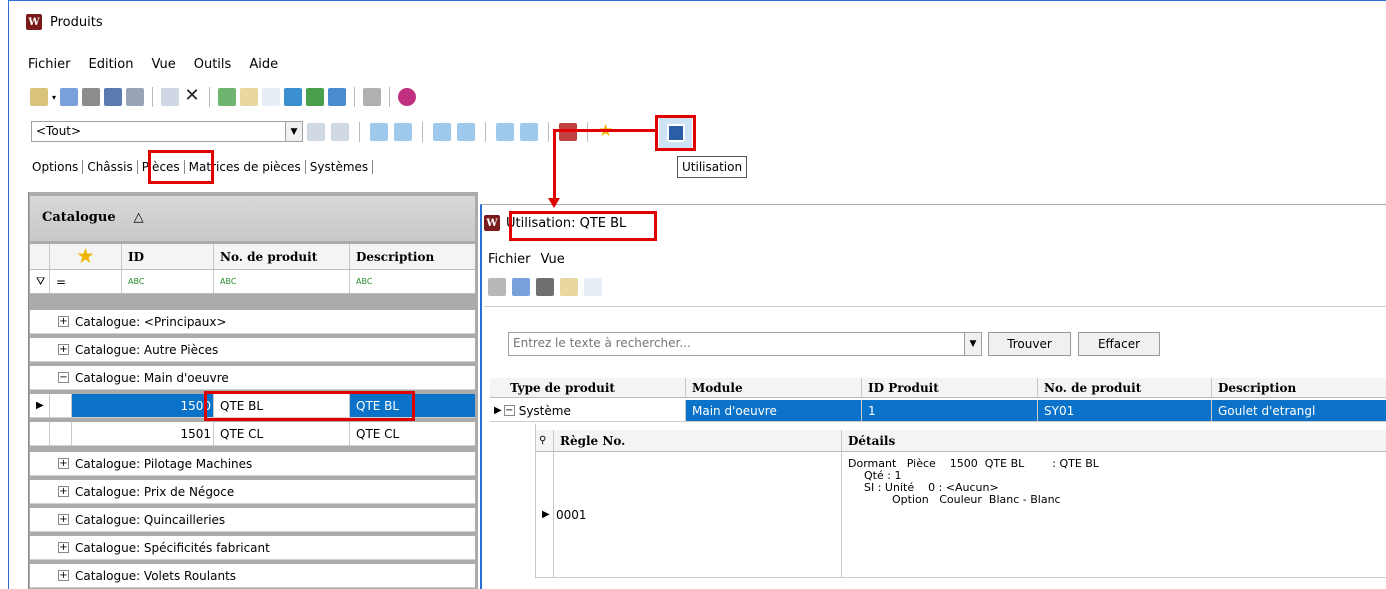 Image resolution: width=1386 pixels, height=589 pixels. Describe the element at coordinates (143, 433) in the screenshot. I see `cell-id: 1501` at that location.